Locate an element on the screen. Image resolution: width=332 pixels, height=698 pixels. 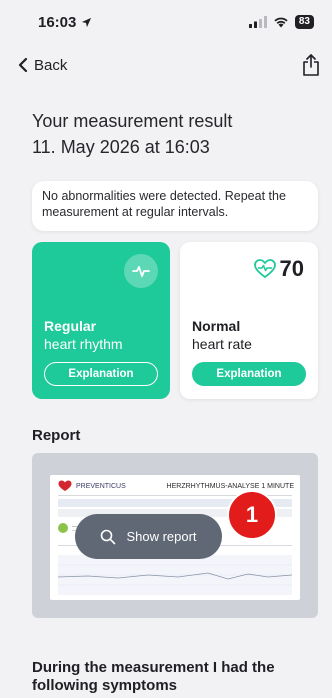
heart-rate-card: 70 Normal heart rate Explanation is located at coordinates (249, 320).